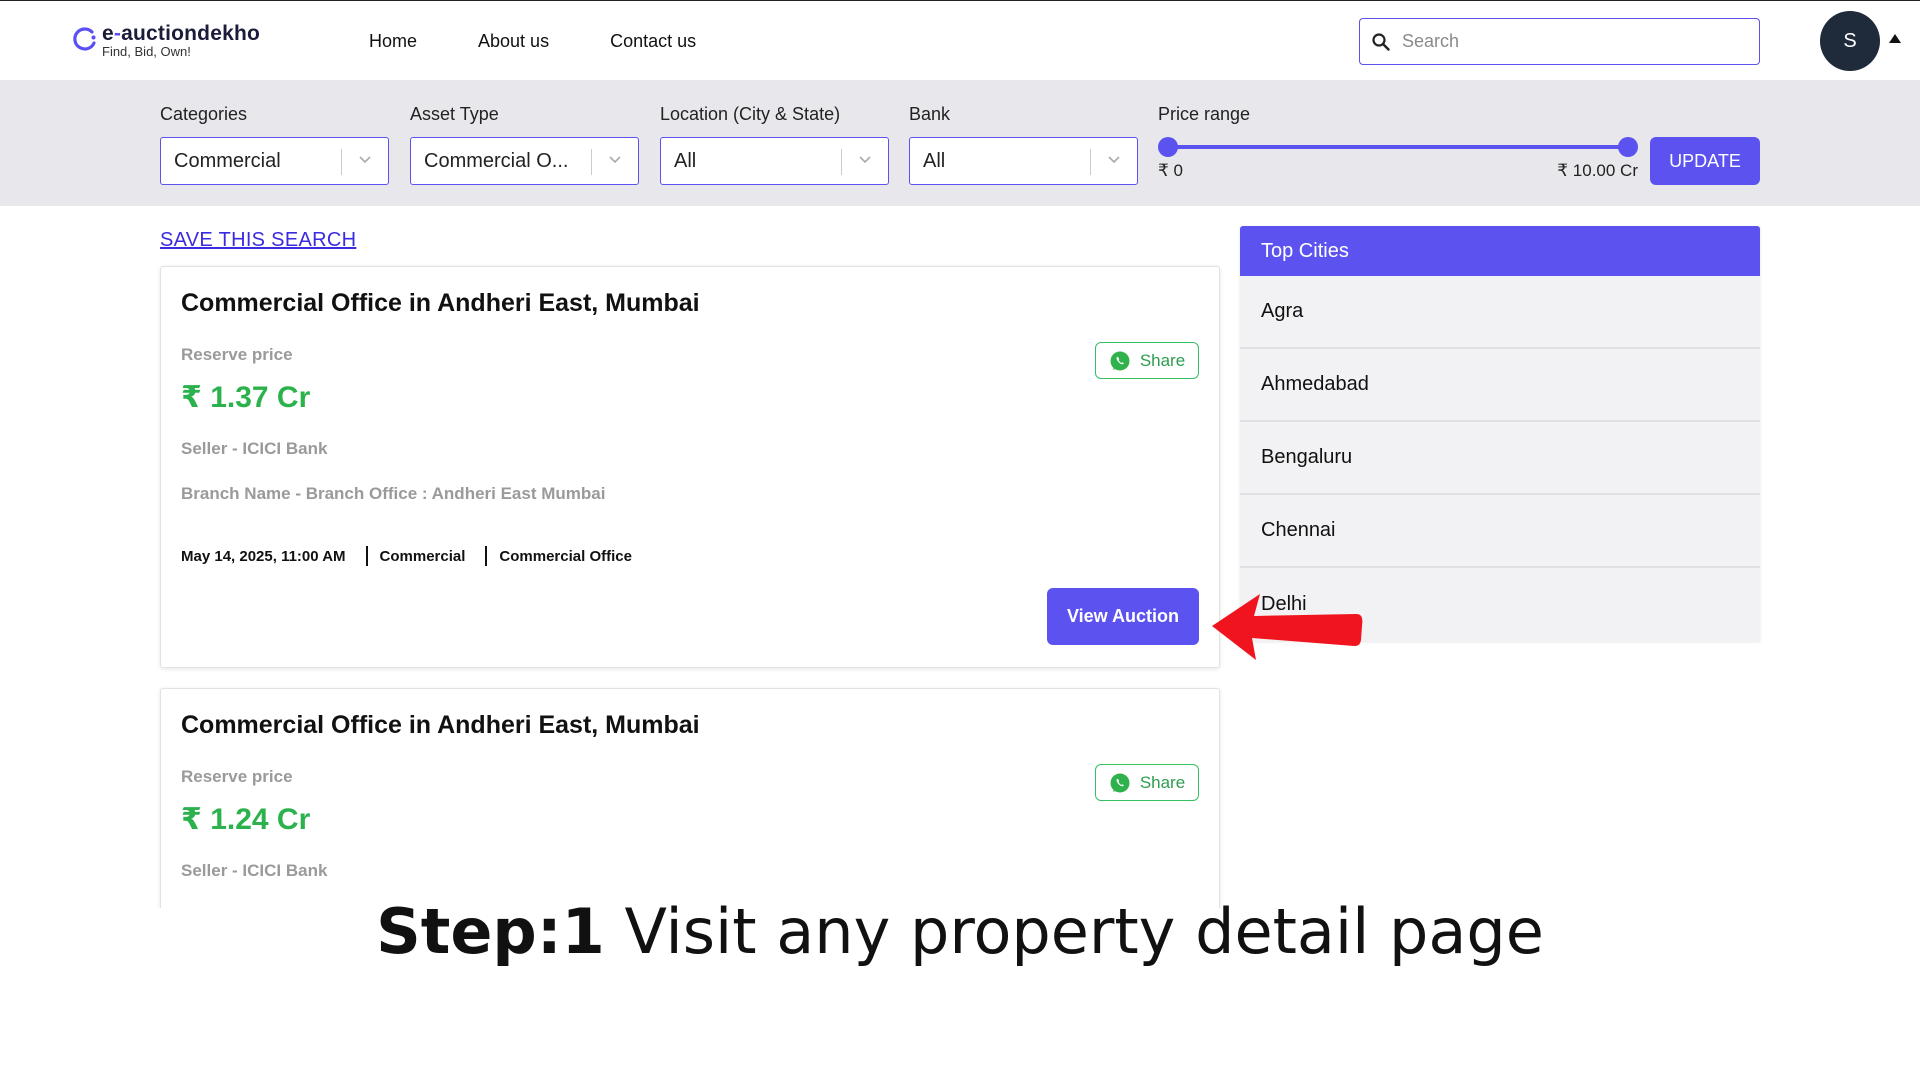 This screenshot has height=1080, width=1920. What do you see at coordinates (246, 397) in the screenshot?
I see `reserve-price-value: ₹ 1.37 Cr` at bounding box center [246, 397].